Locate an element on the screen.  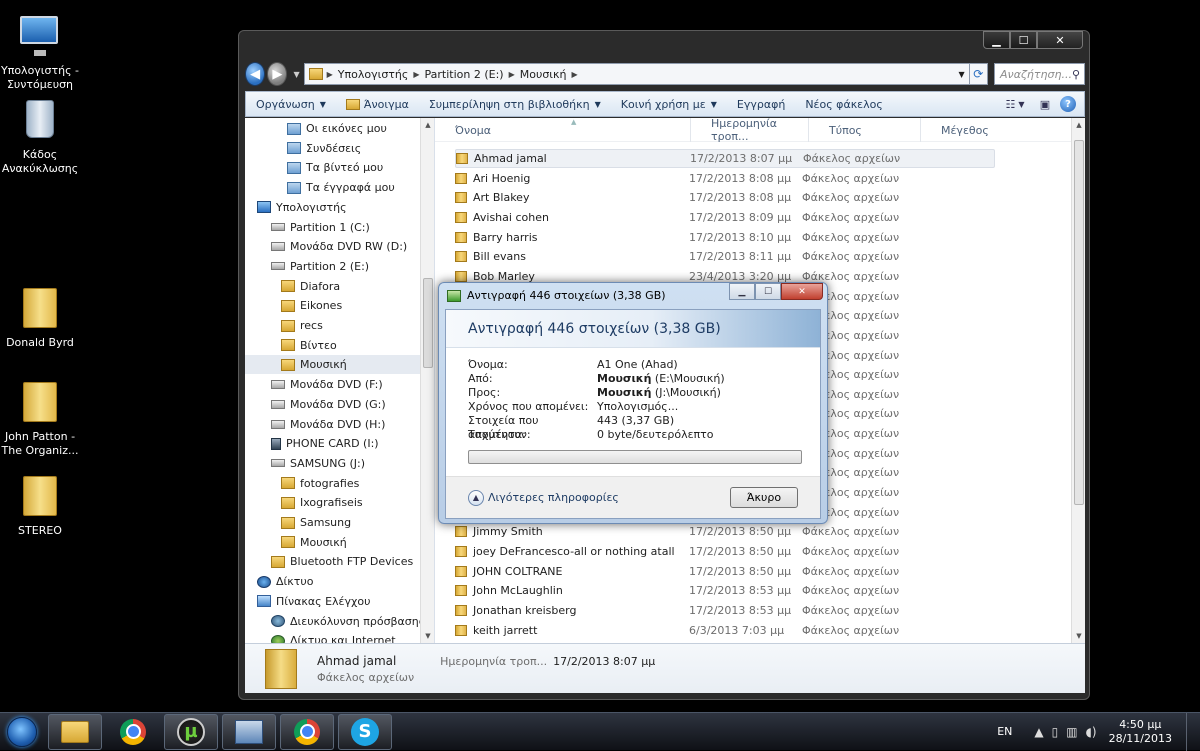
nav-item: Partition 1 (C:) is located at coordinates (333, 227).